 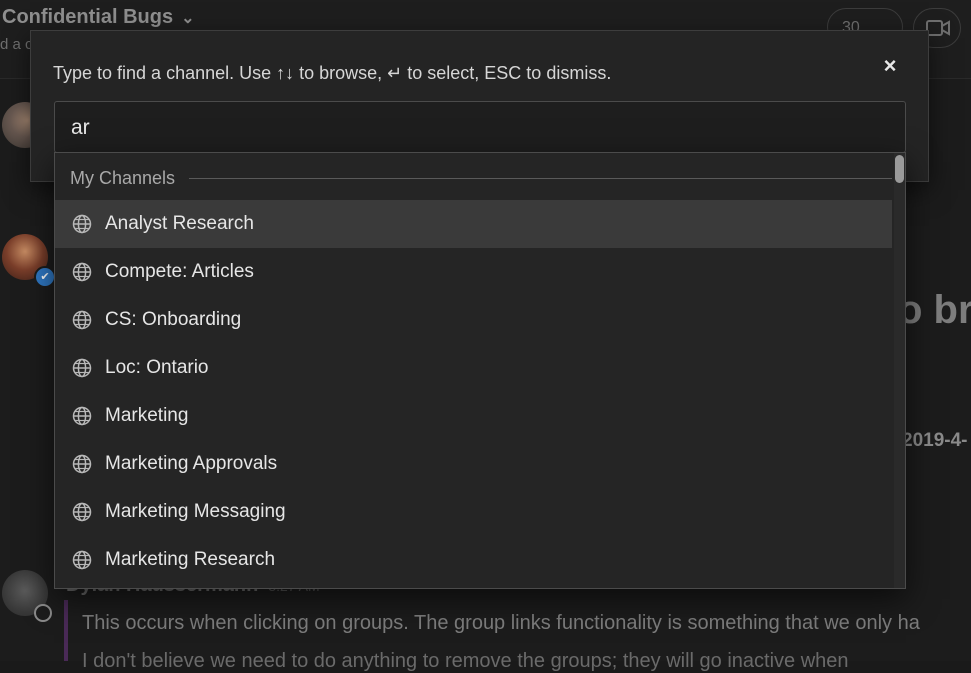 I want to click on channel-item-label: Loc: Ontario, so click(x=157, y=367).